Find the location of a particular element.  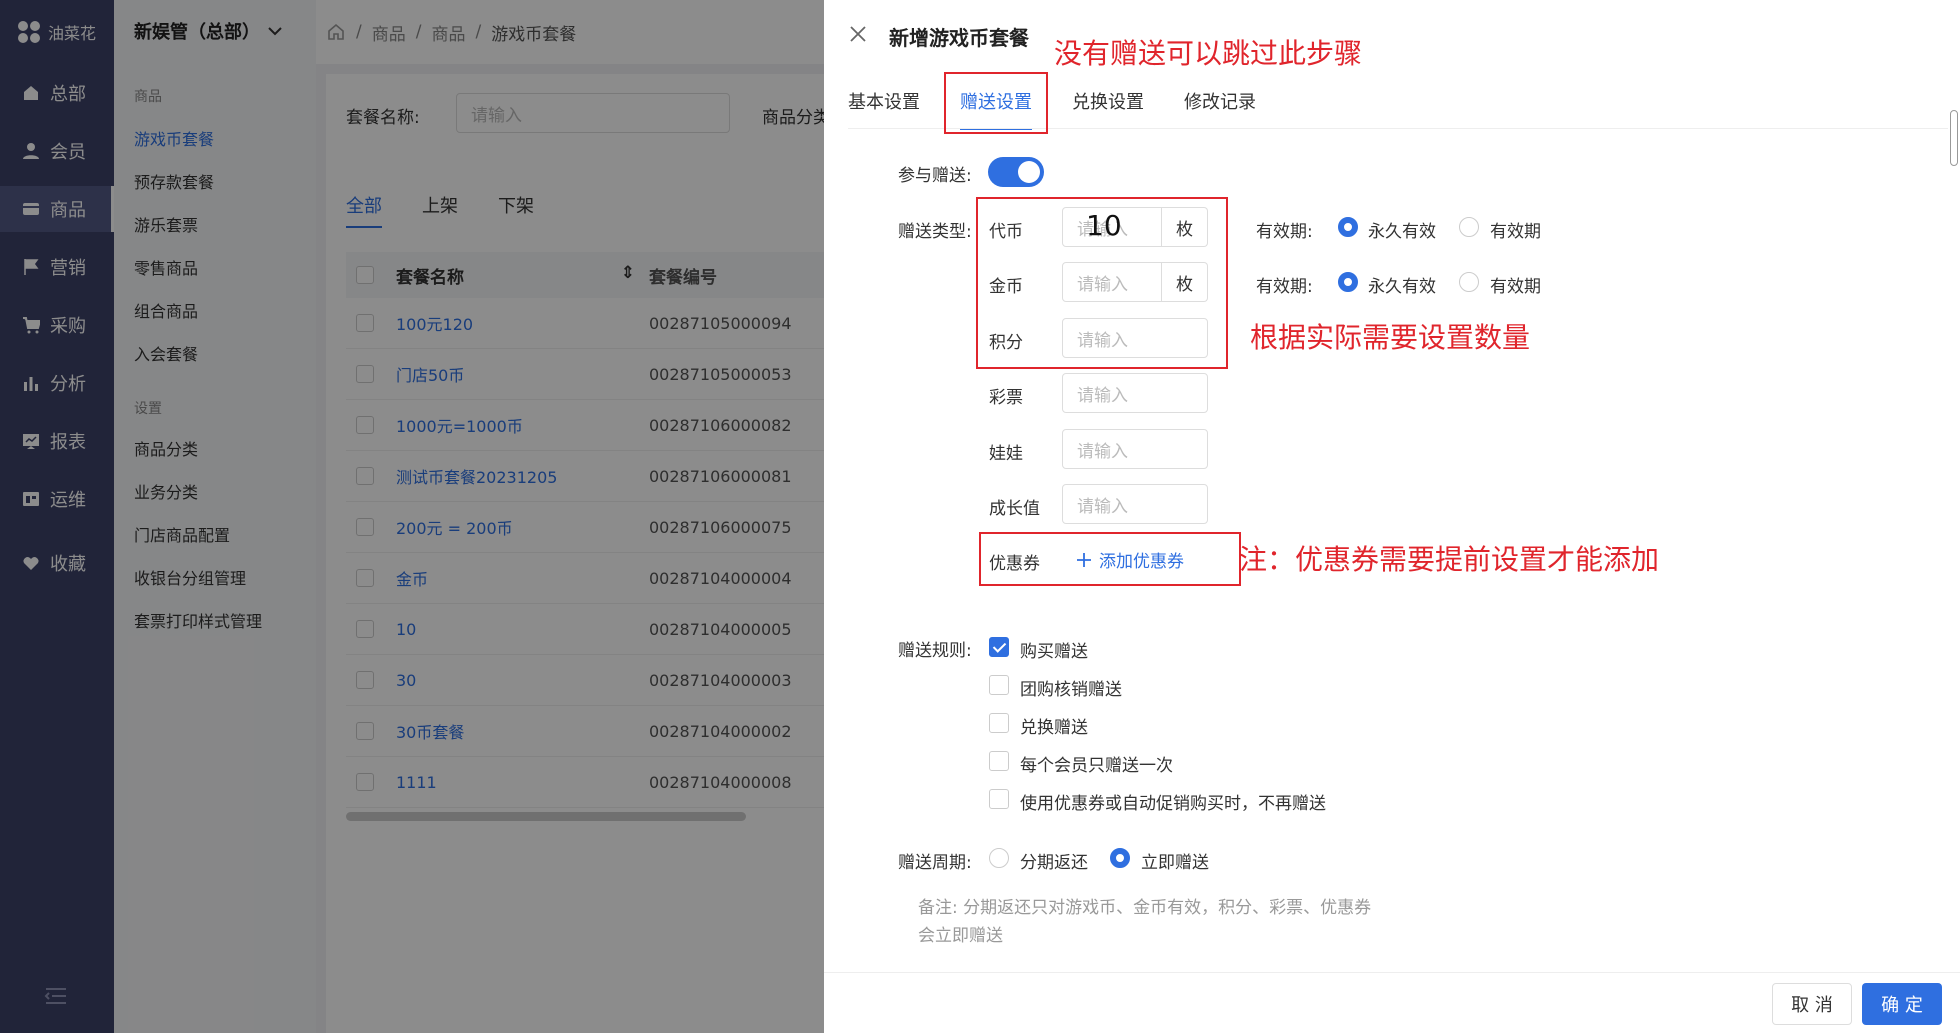

close-icon is located at coordinates (858, 34).